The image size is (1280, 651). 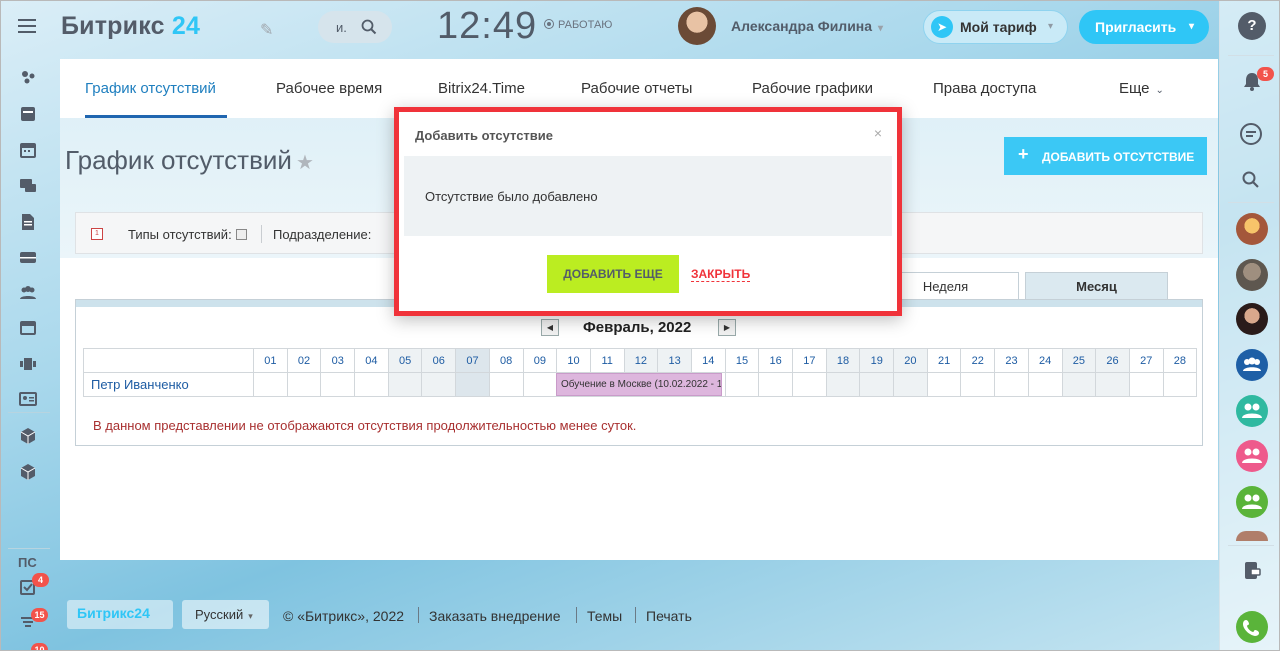 I want to click on chevron-down-icon: ⌄, so click(x=1159, y=90).